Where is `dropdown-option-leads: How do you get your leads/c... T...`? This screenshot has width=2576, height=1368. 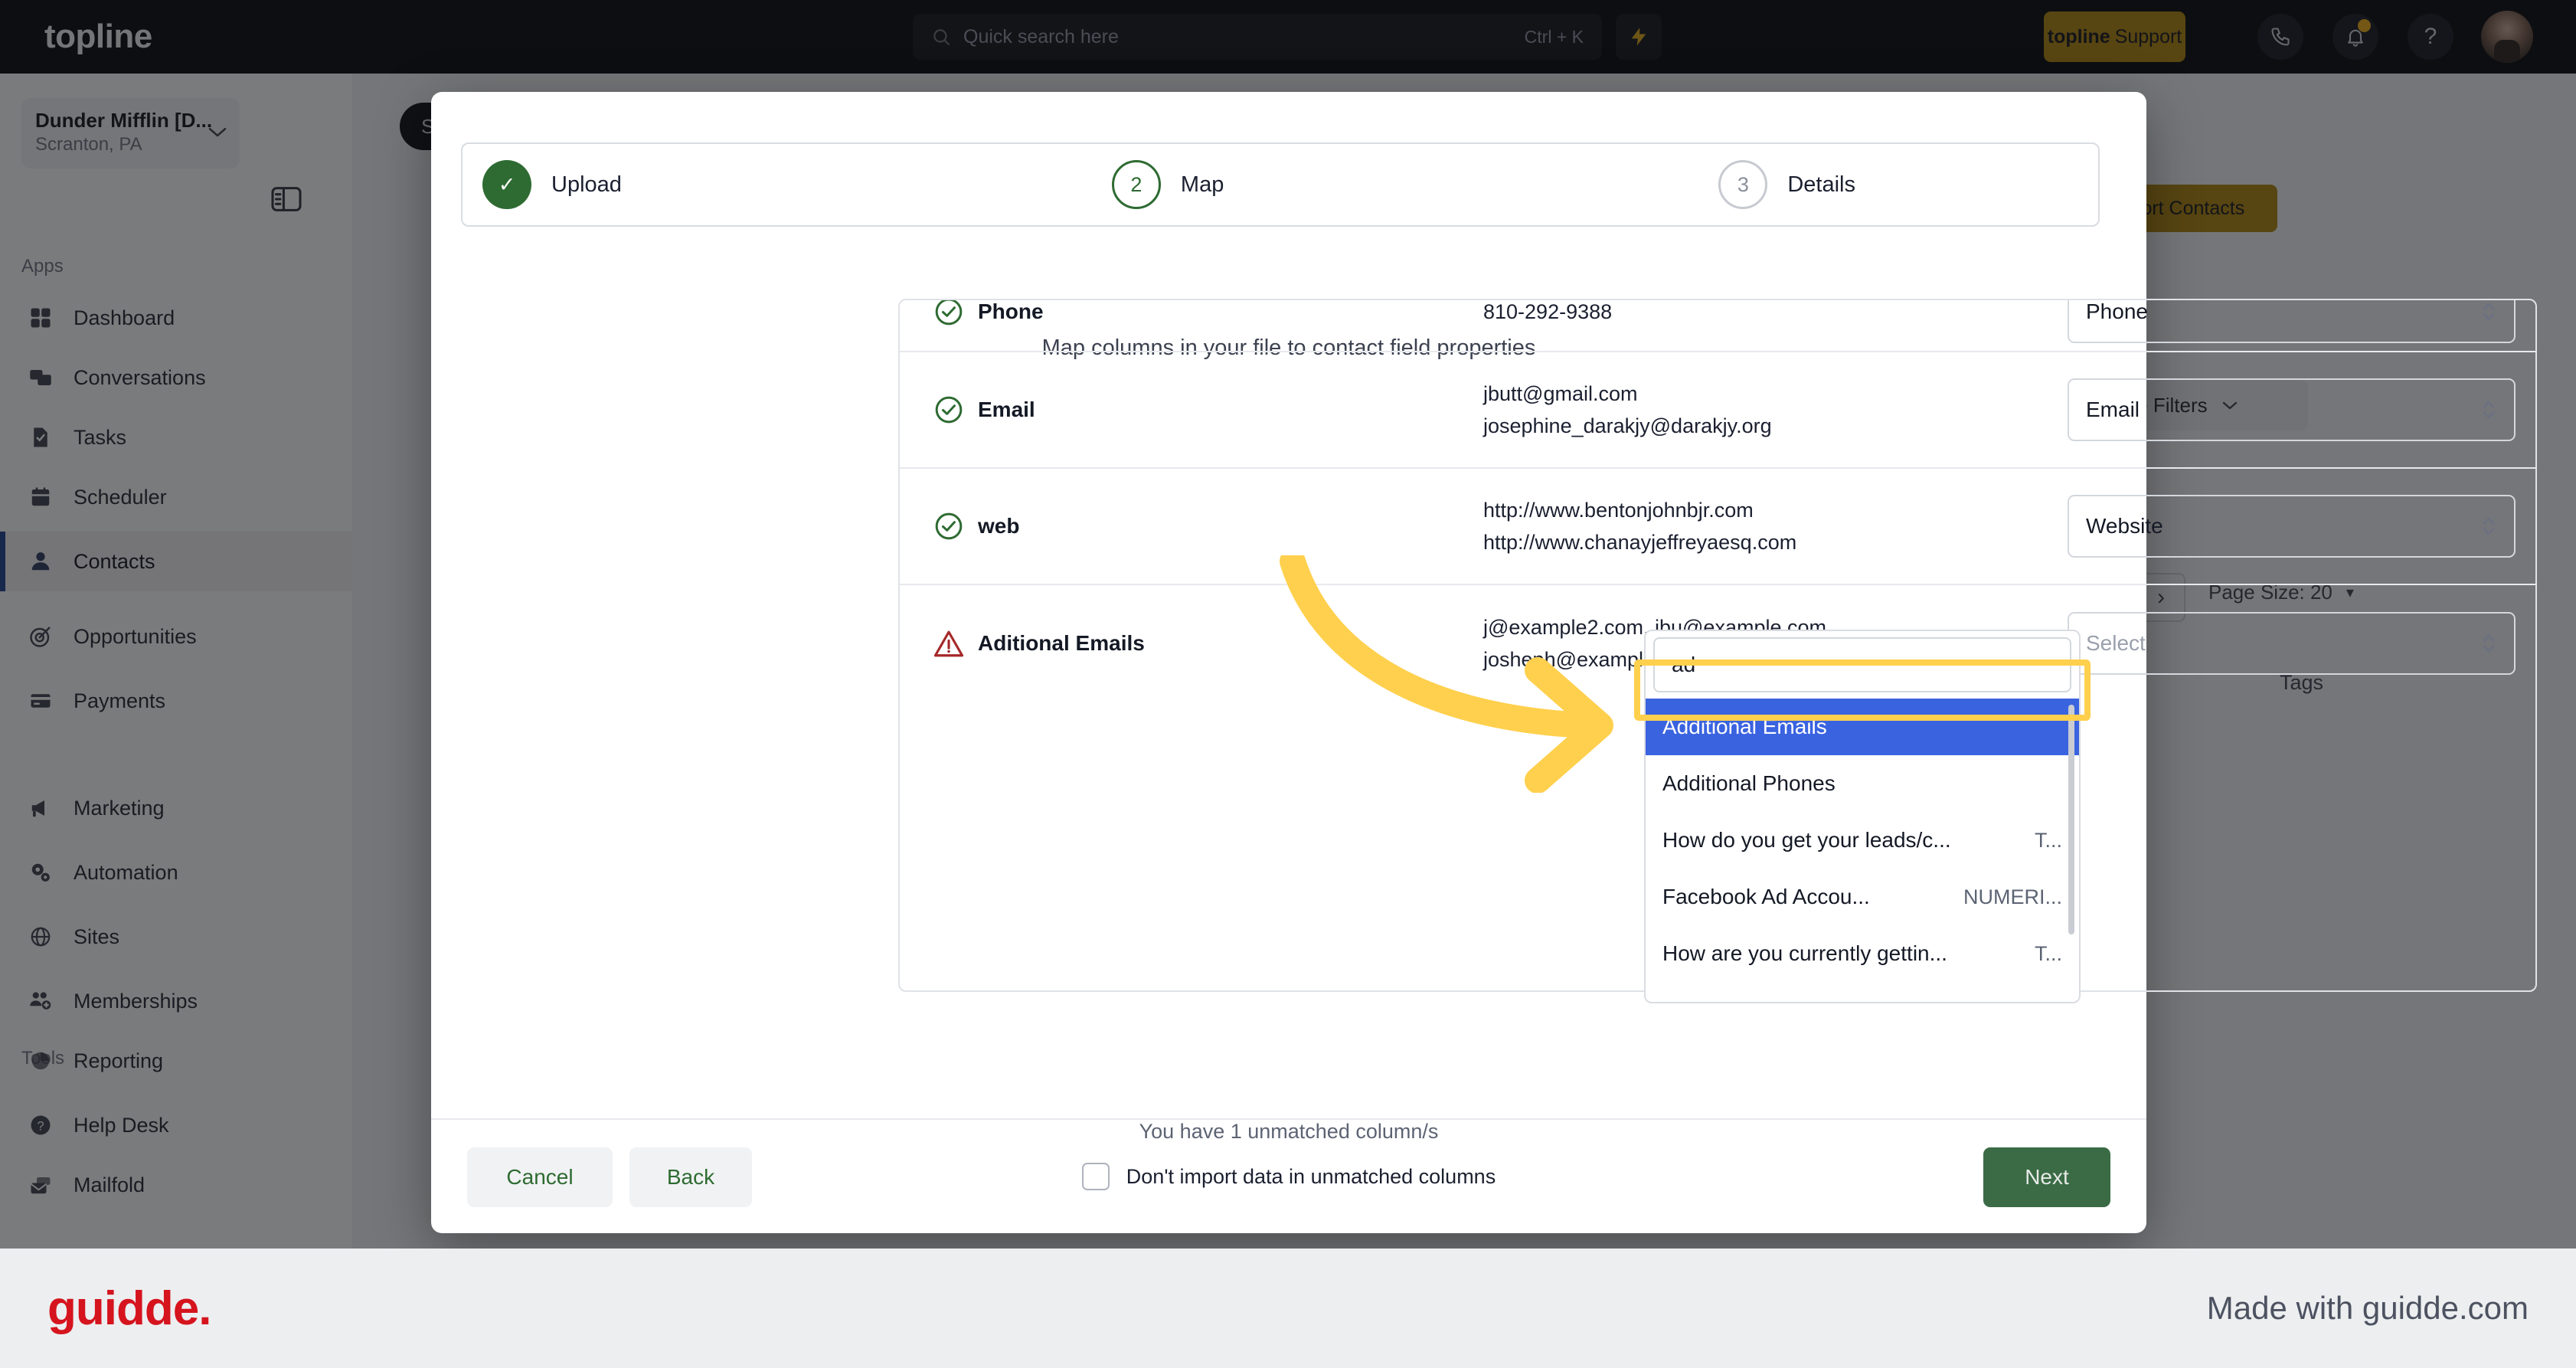
dropdown-option-leads: How do you get your leads/c... T... is located at coordinates (1862, 841).